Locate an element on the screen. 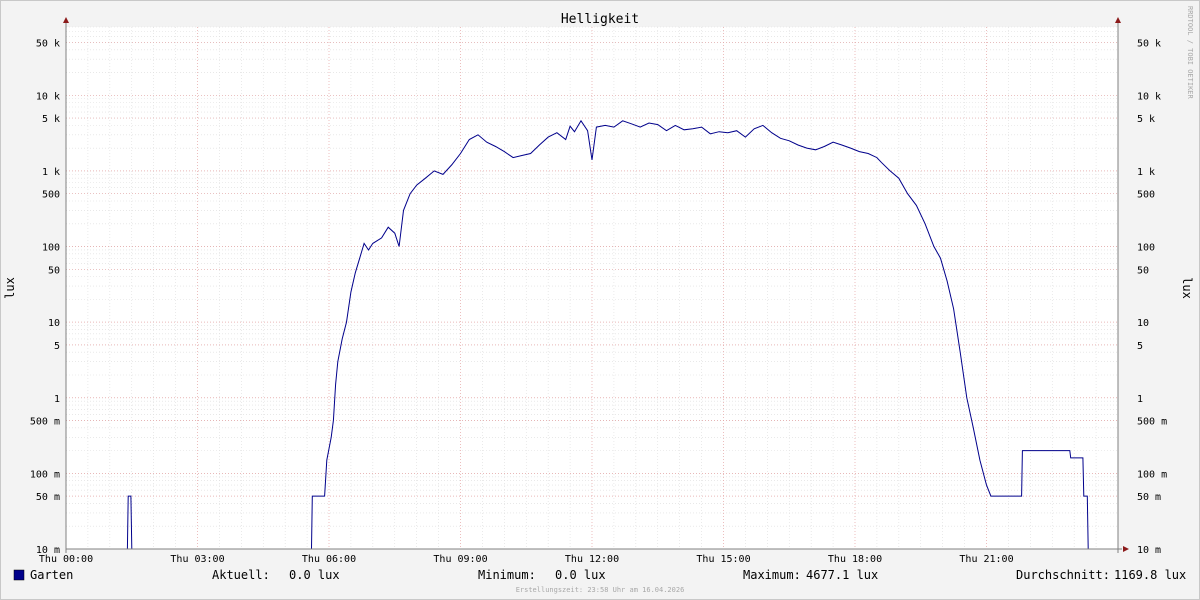  y-tick-label-left: 50 m is located at coordinates (48, 497).